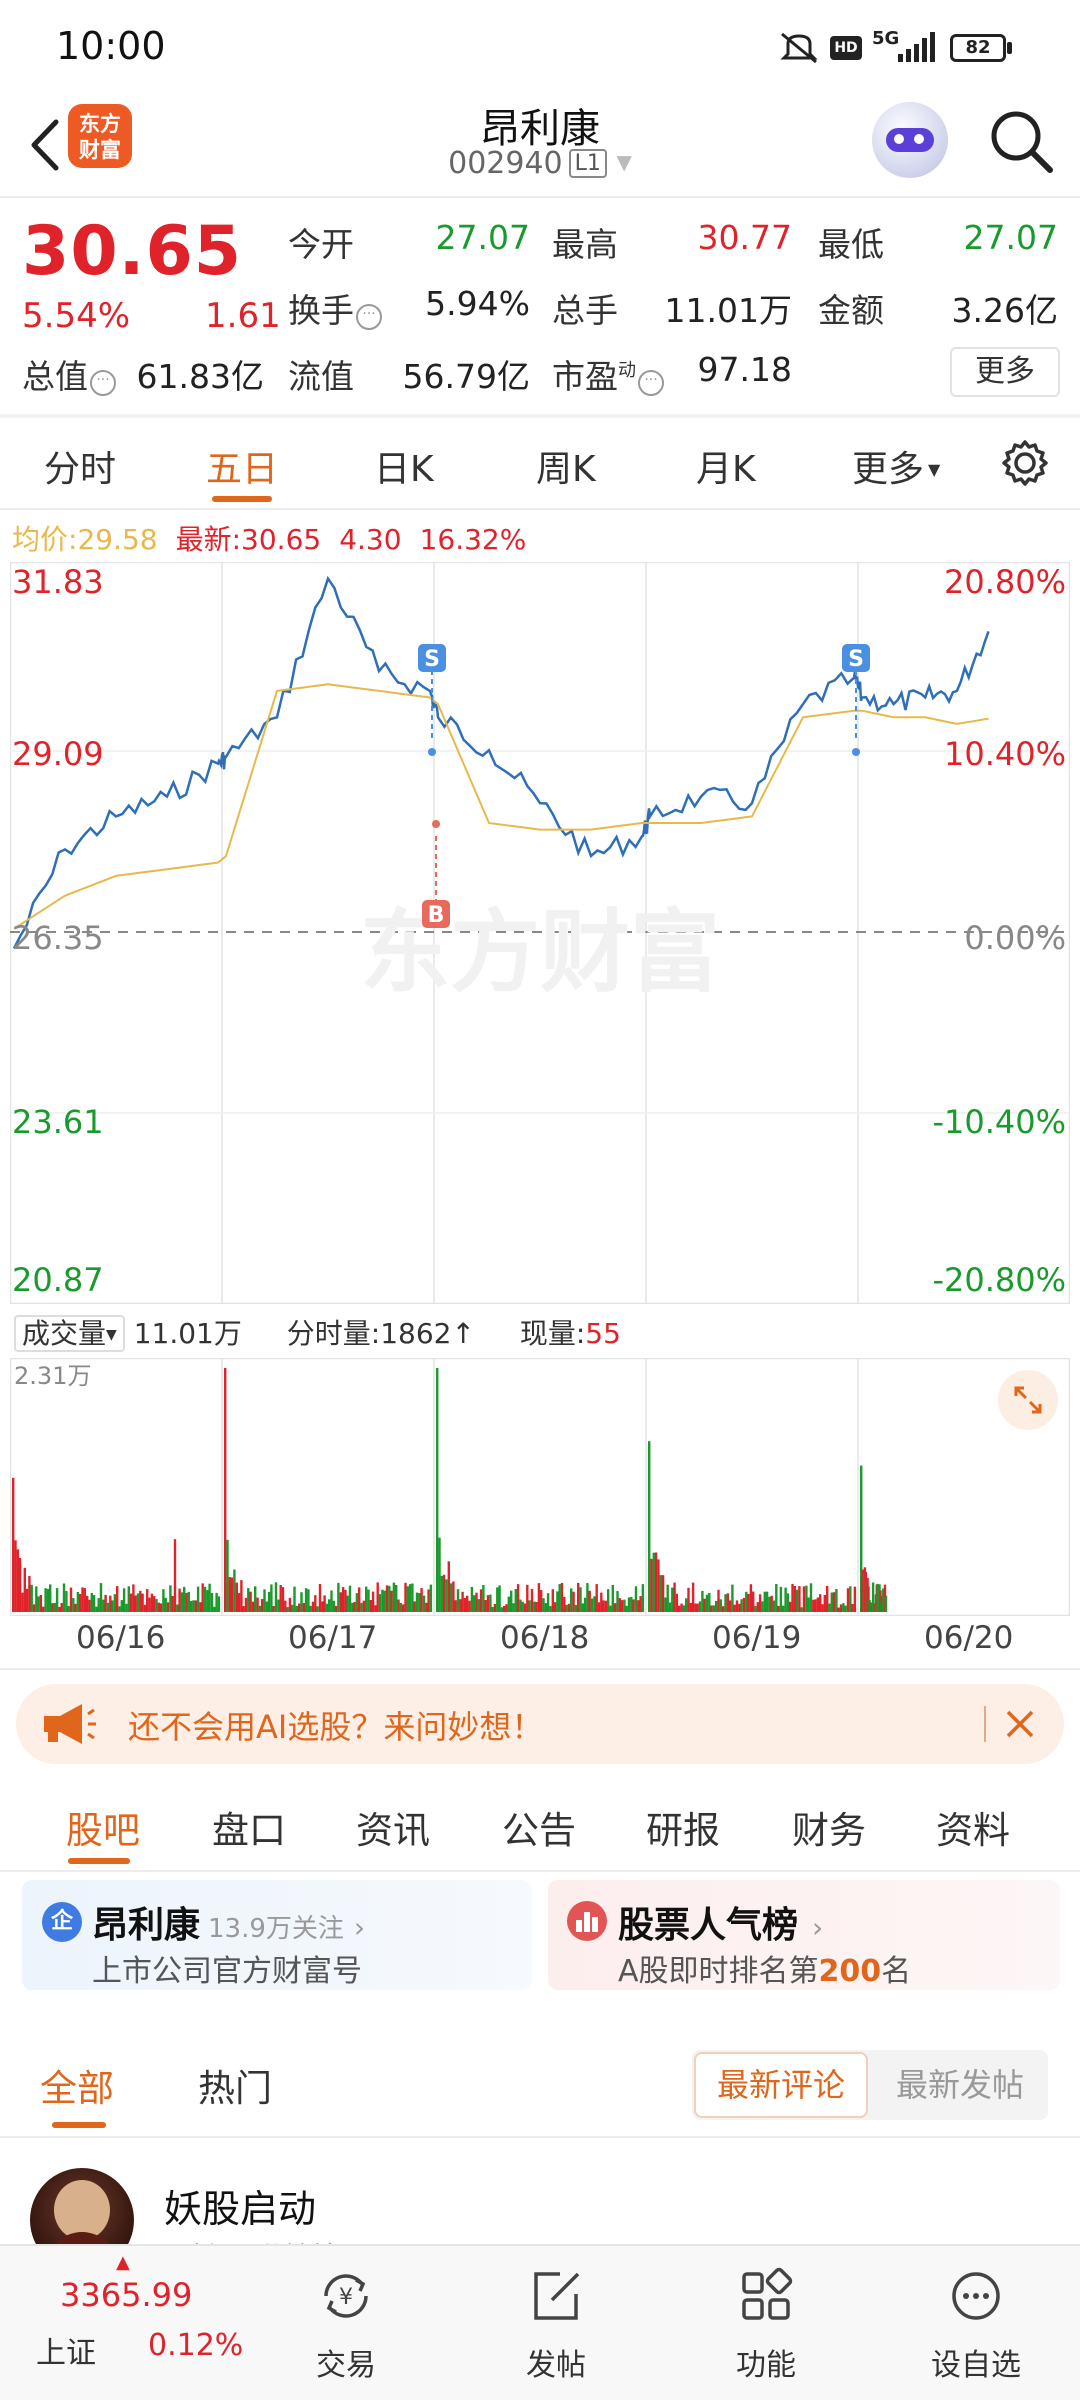  What do you see at coordinates (404, 466) in the screenshot?
I see `tab-daily-k: 日K` at bounding box center [404, 466].